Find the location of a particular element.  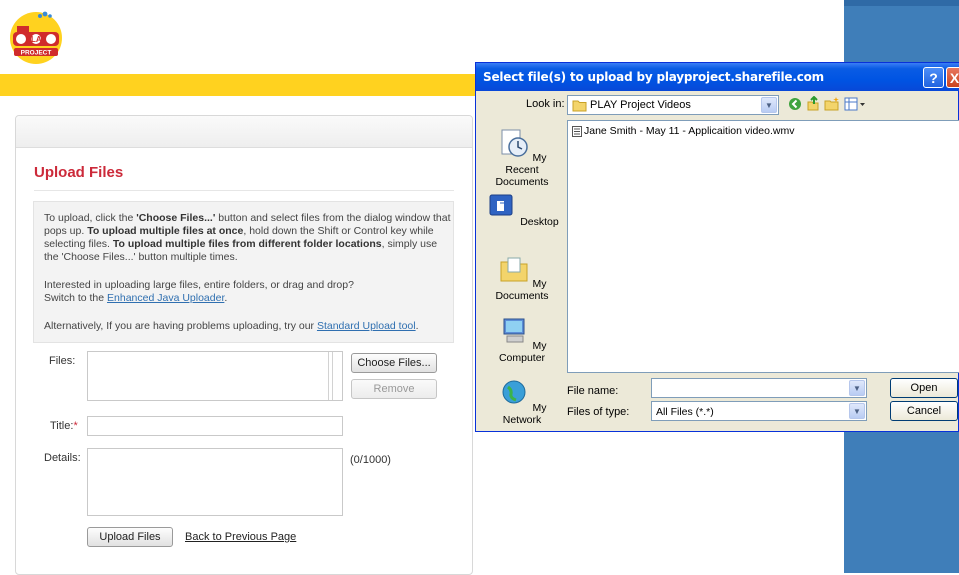

lookin-dropdown: PLAY Project Videos ▼ is located at coordinates (673, 105).